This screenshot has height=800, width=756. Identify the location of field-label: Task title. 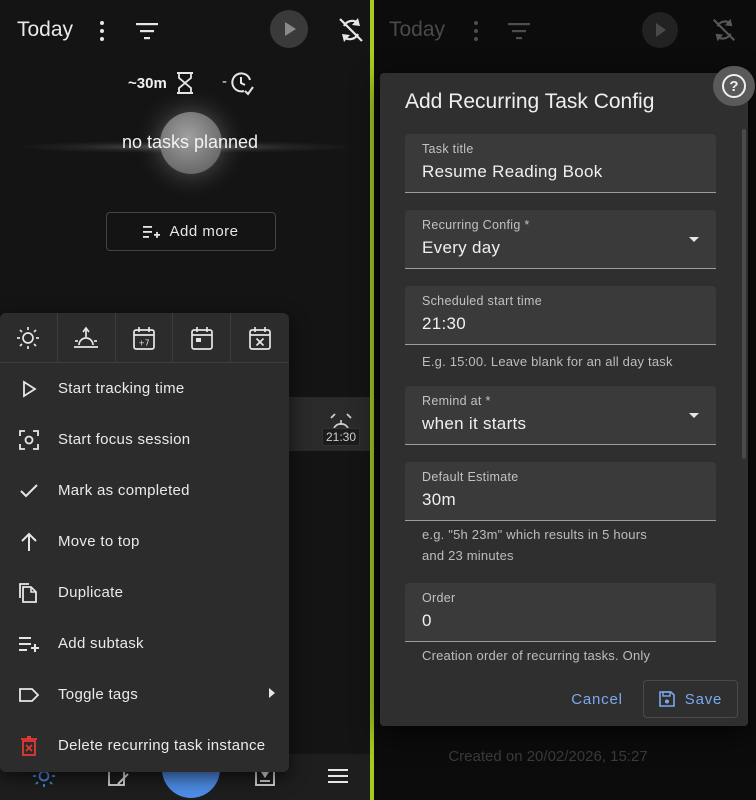
(448, 149).